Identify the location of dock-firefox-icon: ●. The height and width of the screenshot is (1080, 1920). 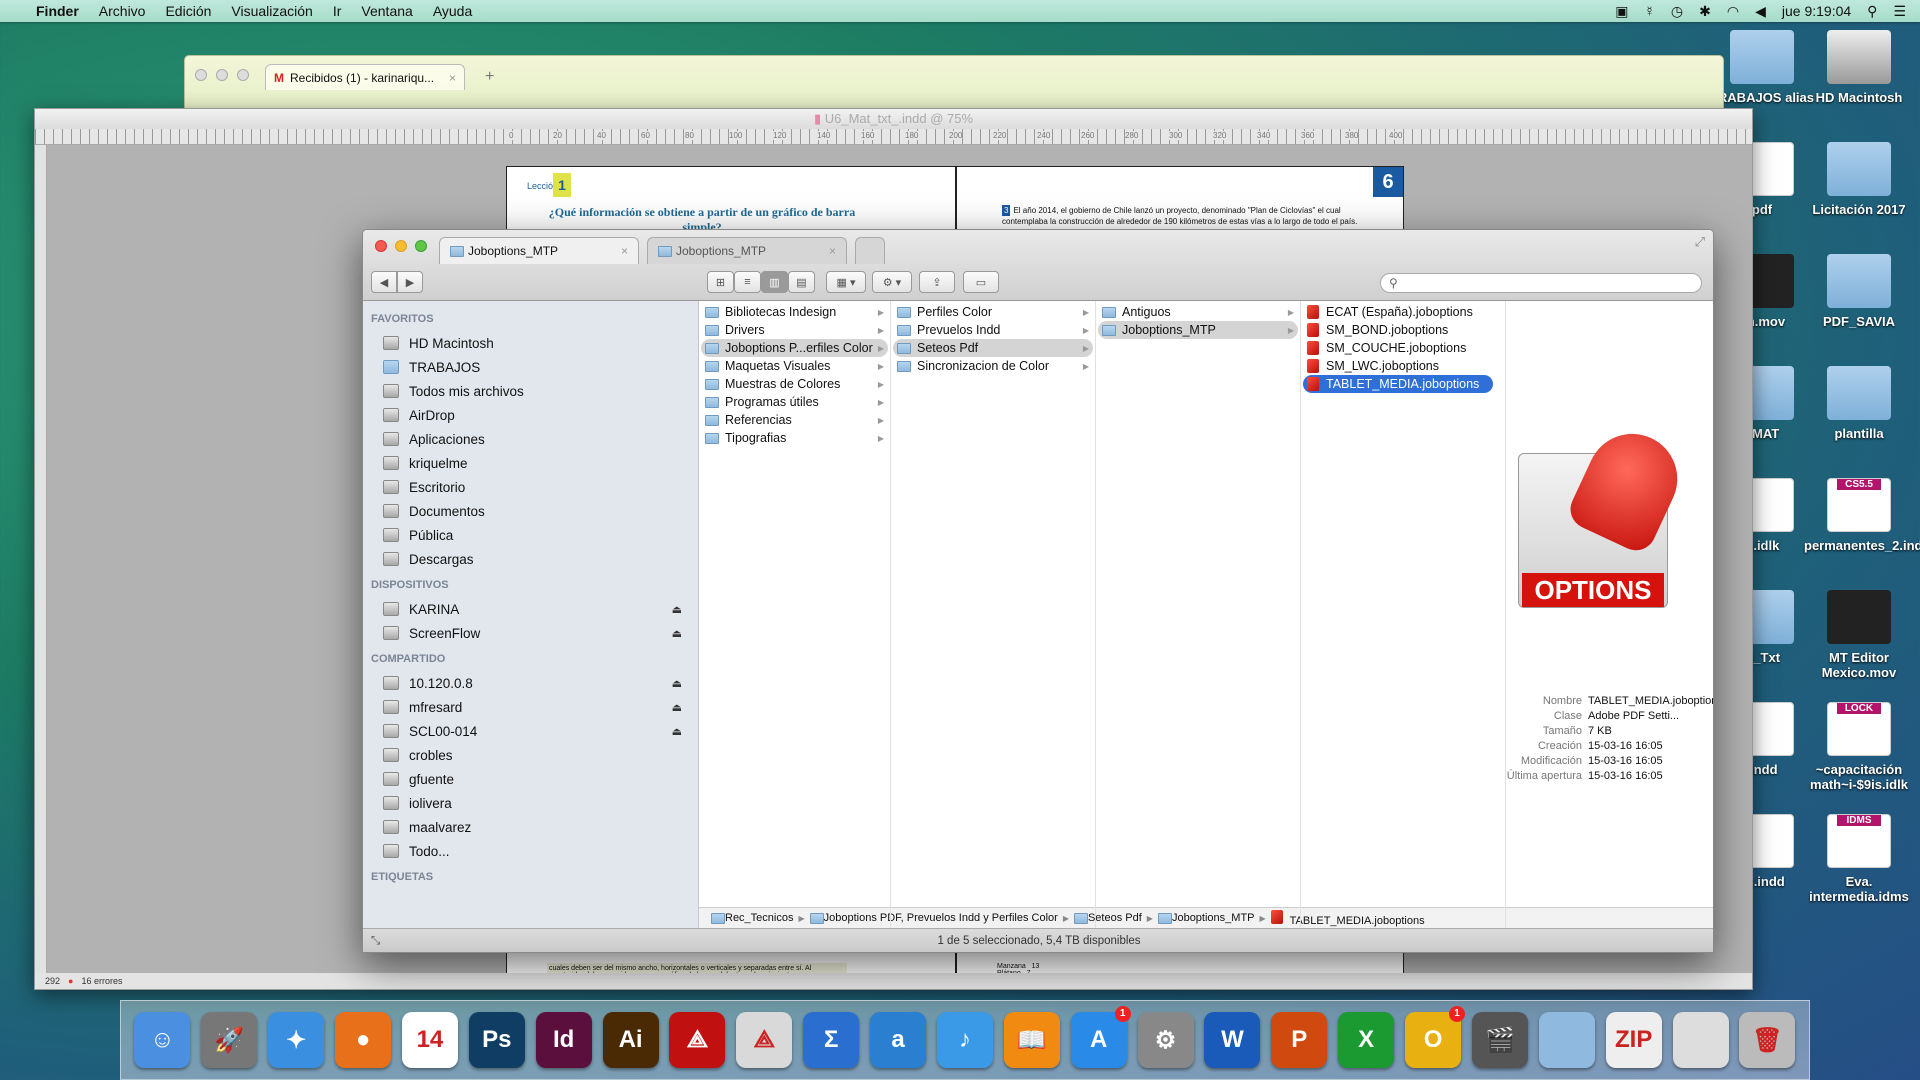
(363, 1040).